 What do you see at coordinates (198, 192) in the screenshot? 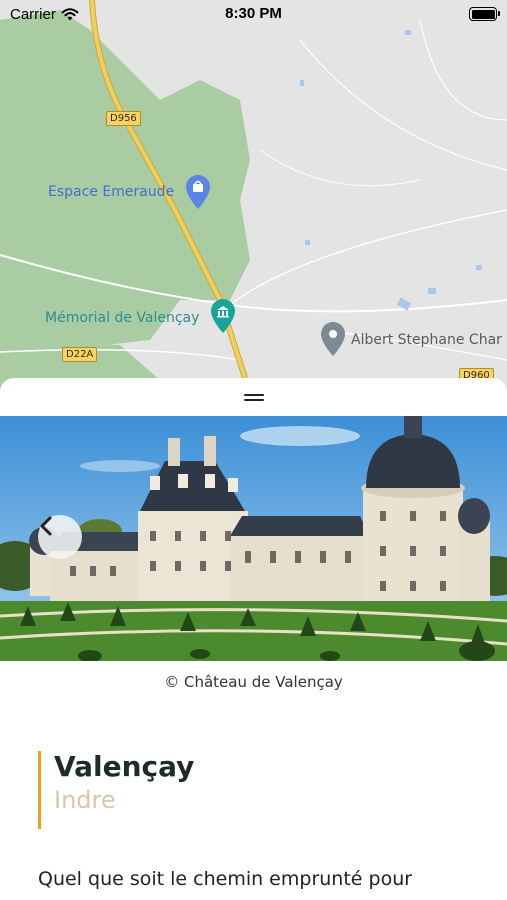
I see `shopping-bag-icon` at bounding box center [198, 192].